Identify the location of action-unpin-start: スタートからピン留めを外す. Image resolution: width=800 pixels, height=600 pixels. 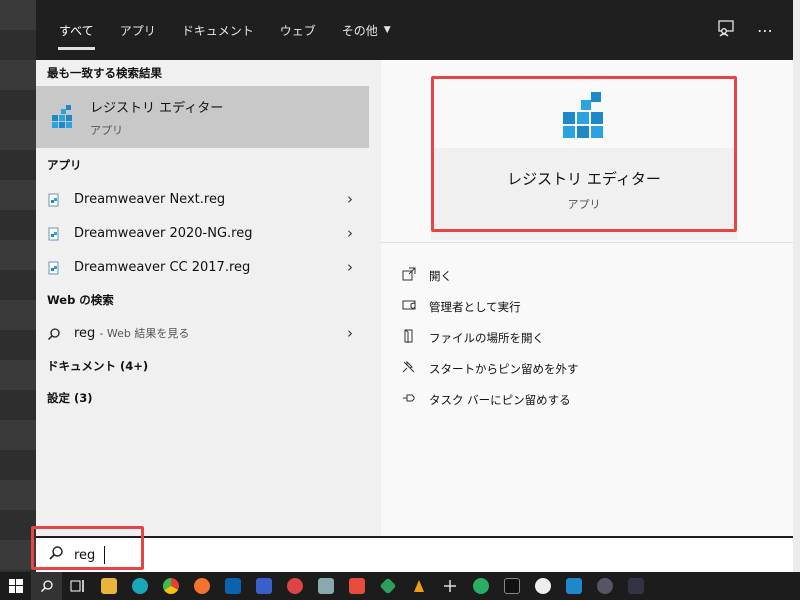
(490, 368).